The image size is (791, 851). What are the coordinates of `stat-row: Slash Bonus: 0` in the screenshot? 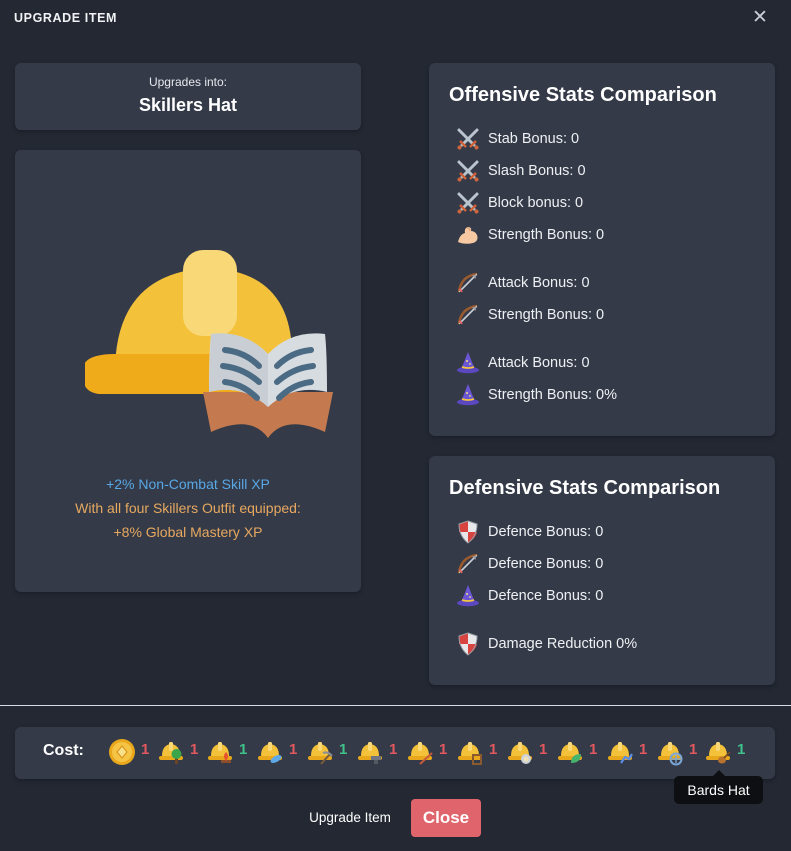 It's located at (520, 171).